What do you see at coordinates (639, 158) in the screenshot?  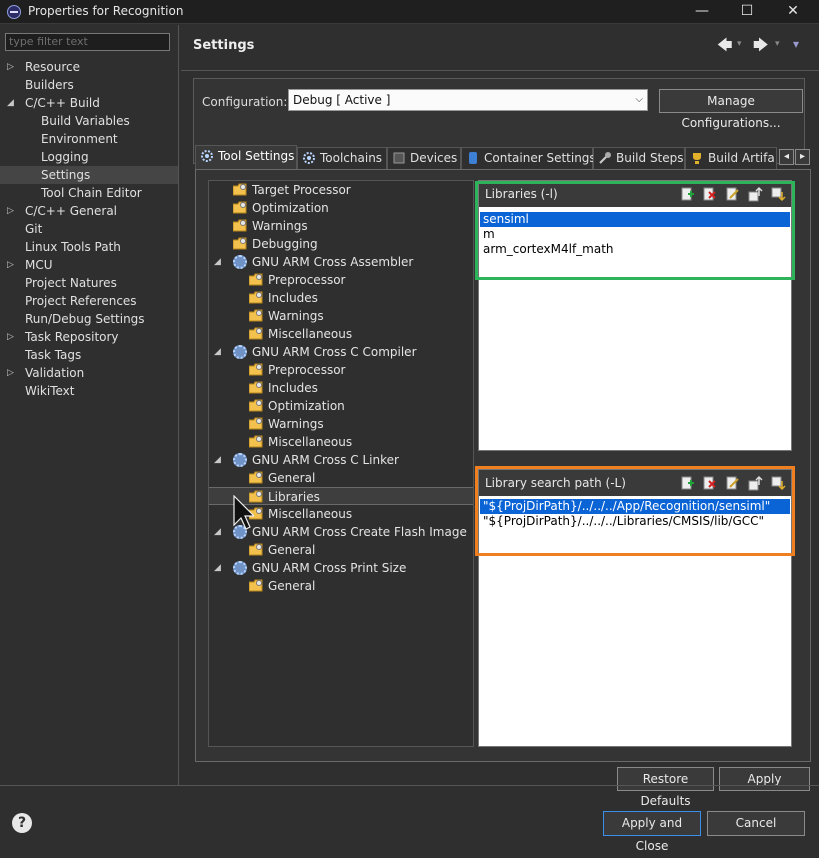 I see `tab-build-steps: Build Steps` at bounding box center [639, 158].